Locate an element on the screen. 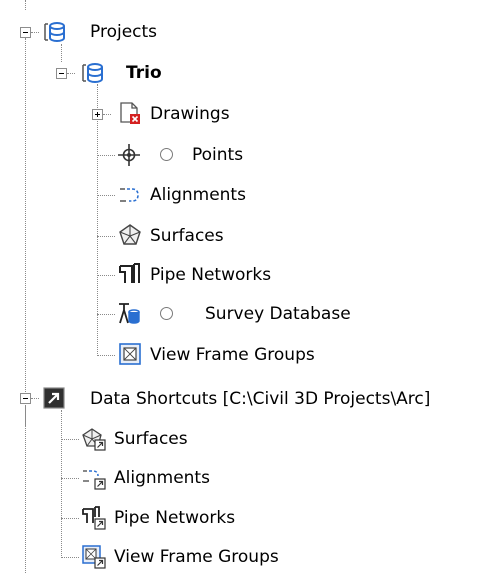 Image resolution: width=485 pixels, height=578 pixels. view-frame-groups-icon is located at coordinates (130, 354).